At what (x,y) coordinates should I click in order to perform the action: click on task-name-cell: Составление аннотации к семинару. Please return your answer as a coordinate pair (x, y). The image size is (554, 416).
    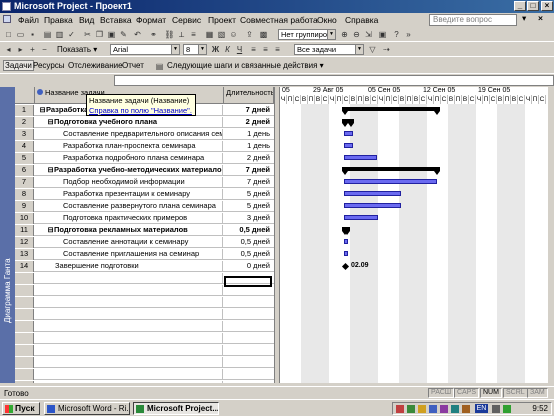
    Looking at the image, I should click on (129, 242).